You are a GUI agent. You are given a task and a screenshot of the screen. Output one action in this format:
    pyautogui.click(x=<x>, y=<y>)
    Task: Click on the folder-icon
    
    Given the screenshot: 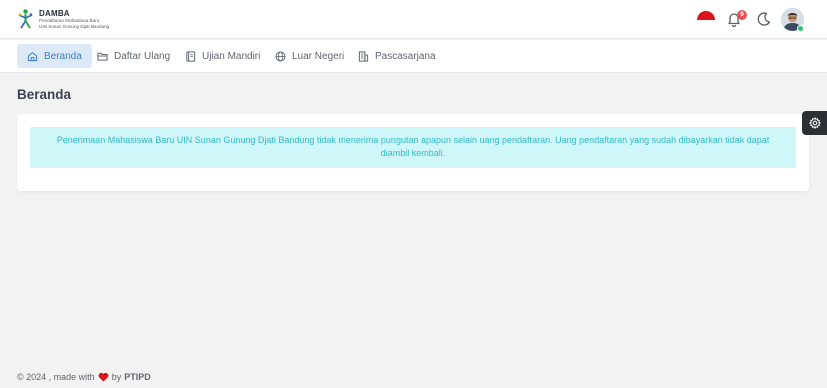 What is the action you would take?
    pyautogui.click(x=102, y=56)
    